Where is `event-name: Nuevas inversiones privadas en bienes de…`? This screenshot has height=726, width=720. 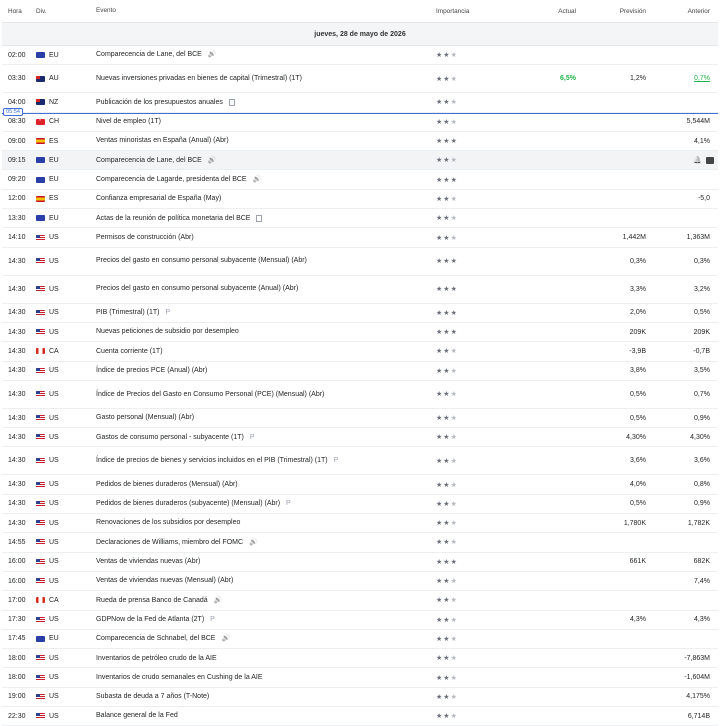 event-name: Nuevas inversiones privadas en bienes de… is located at coordinates (199, 78).